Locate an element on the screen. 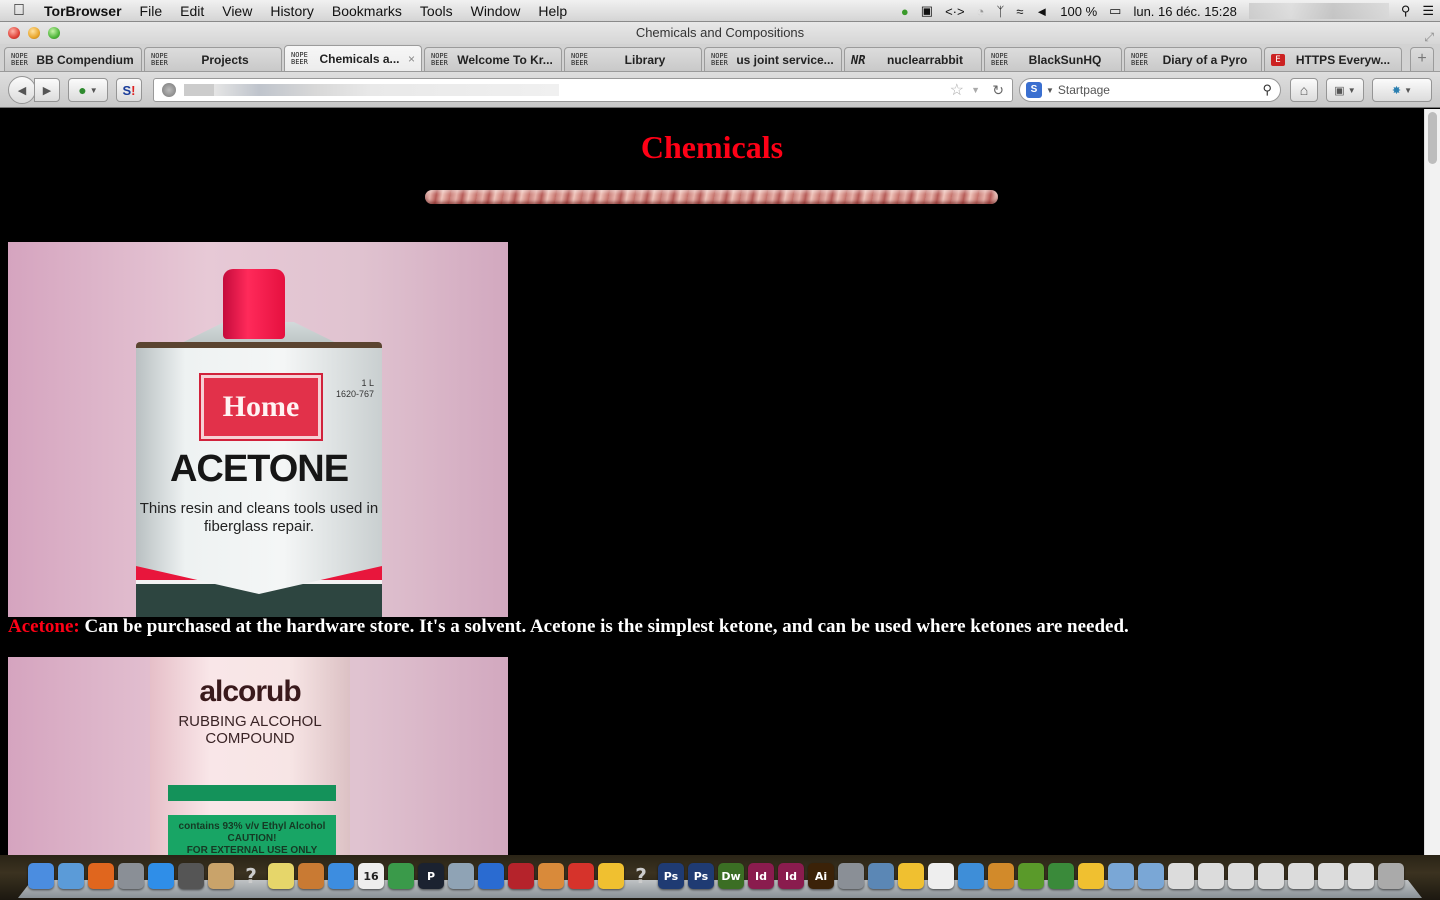 The image size is (1440, 900). minimize-window-button is located at coordinates (34, 33).